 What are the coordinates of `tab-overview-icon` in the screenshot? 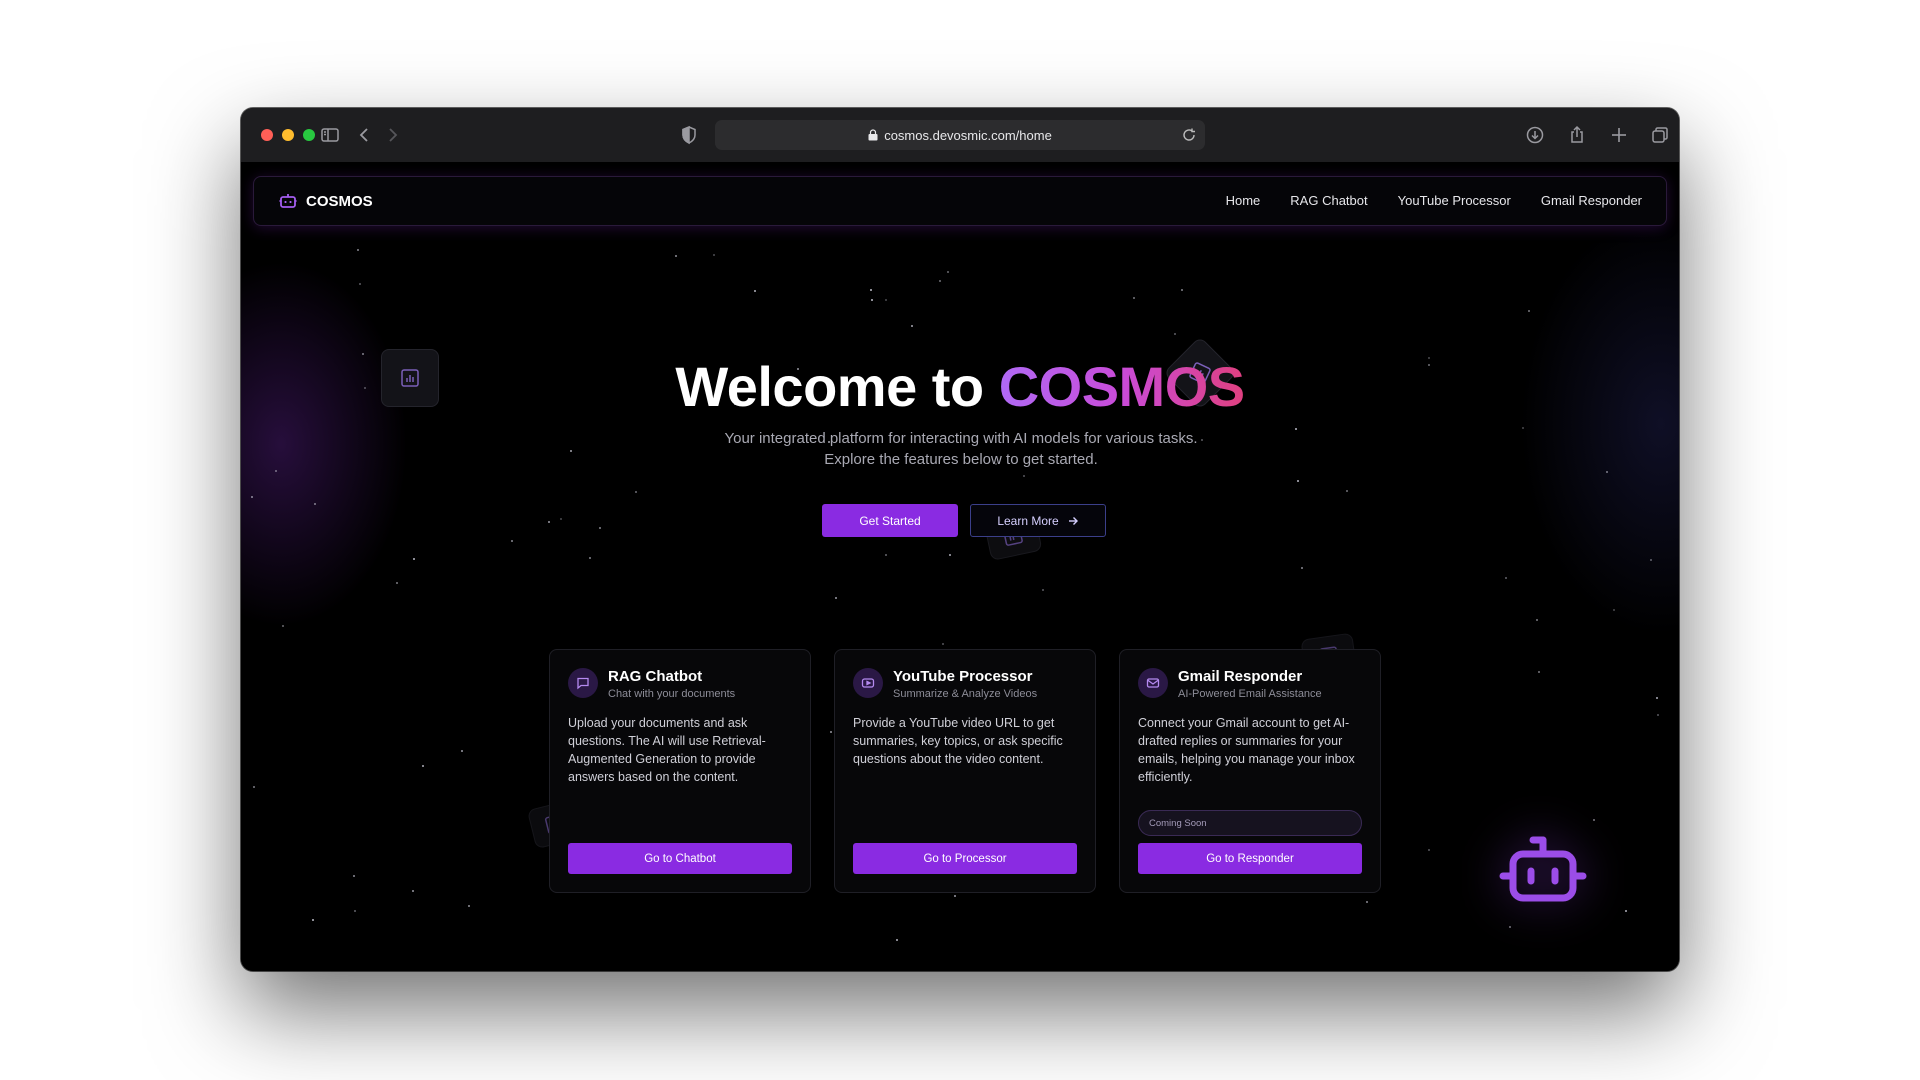 It's located at (1660, 135).